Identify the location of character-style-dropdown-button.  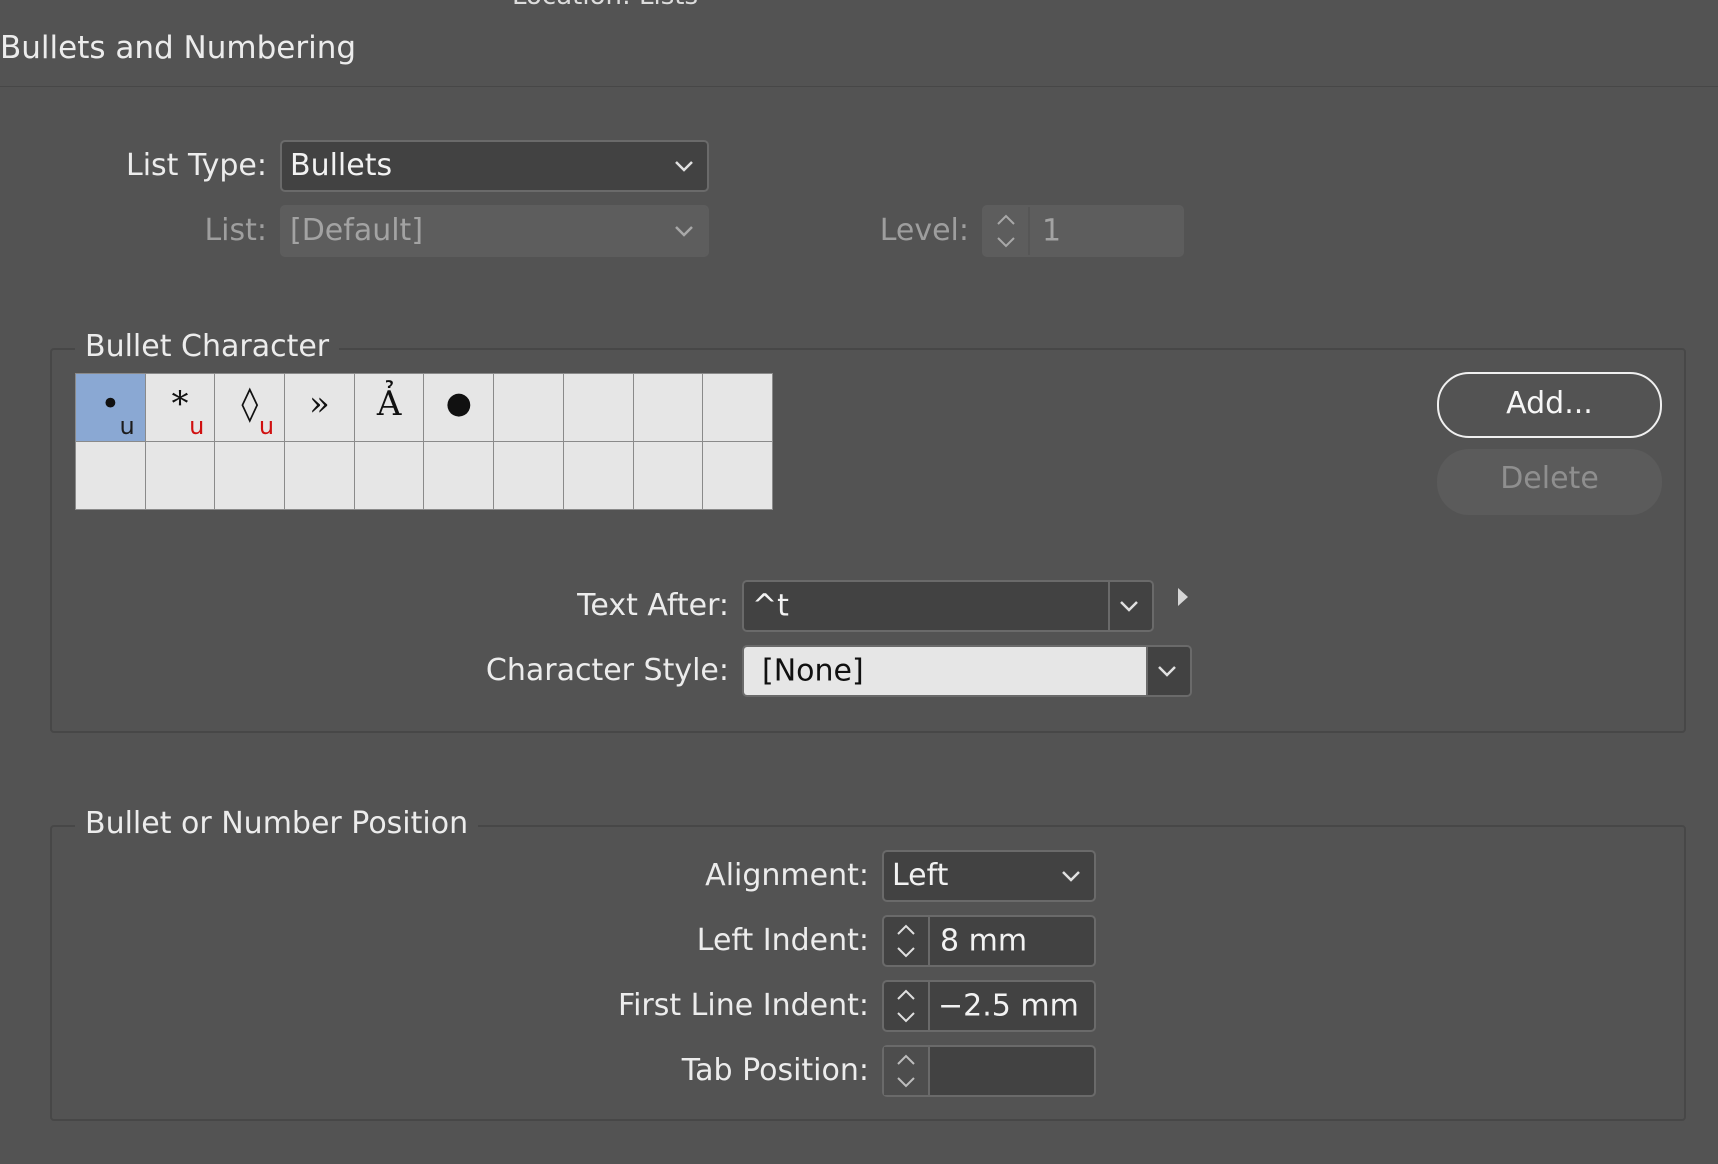
(1168, 671).